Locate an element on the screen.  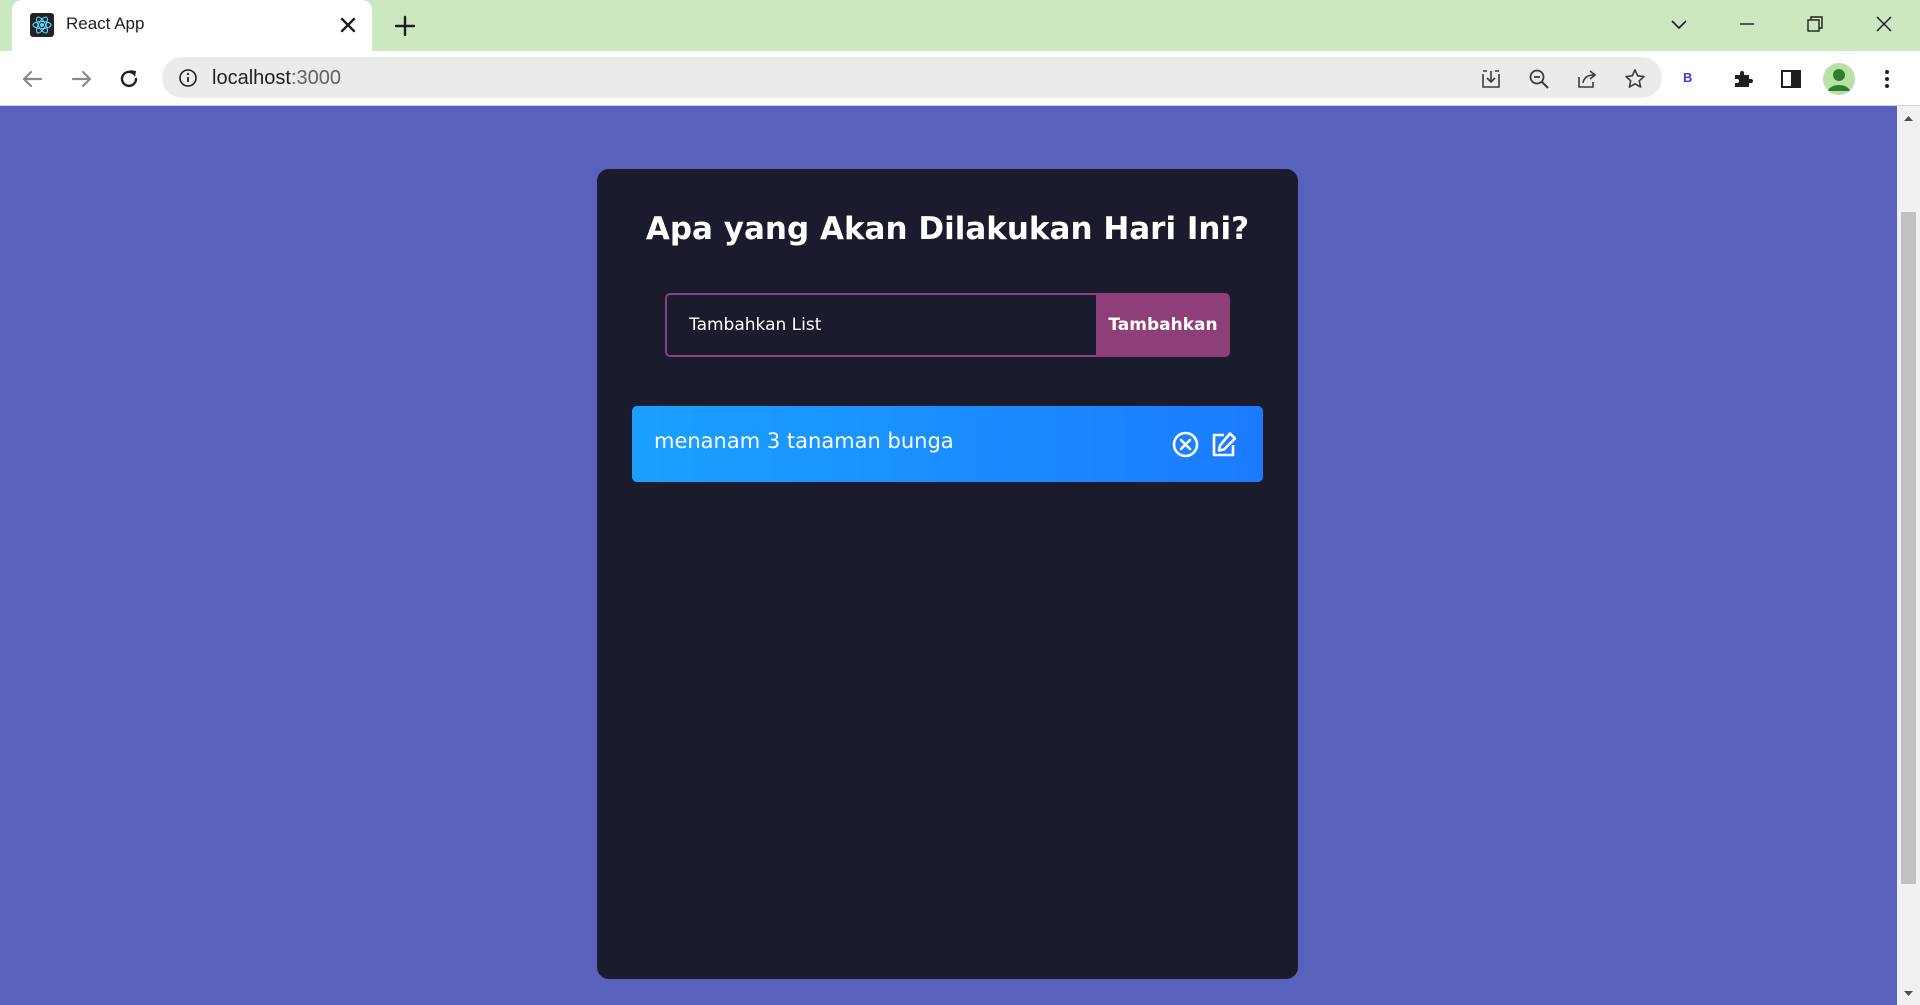
close-window-icon is located at coordinates (1884, 24).